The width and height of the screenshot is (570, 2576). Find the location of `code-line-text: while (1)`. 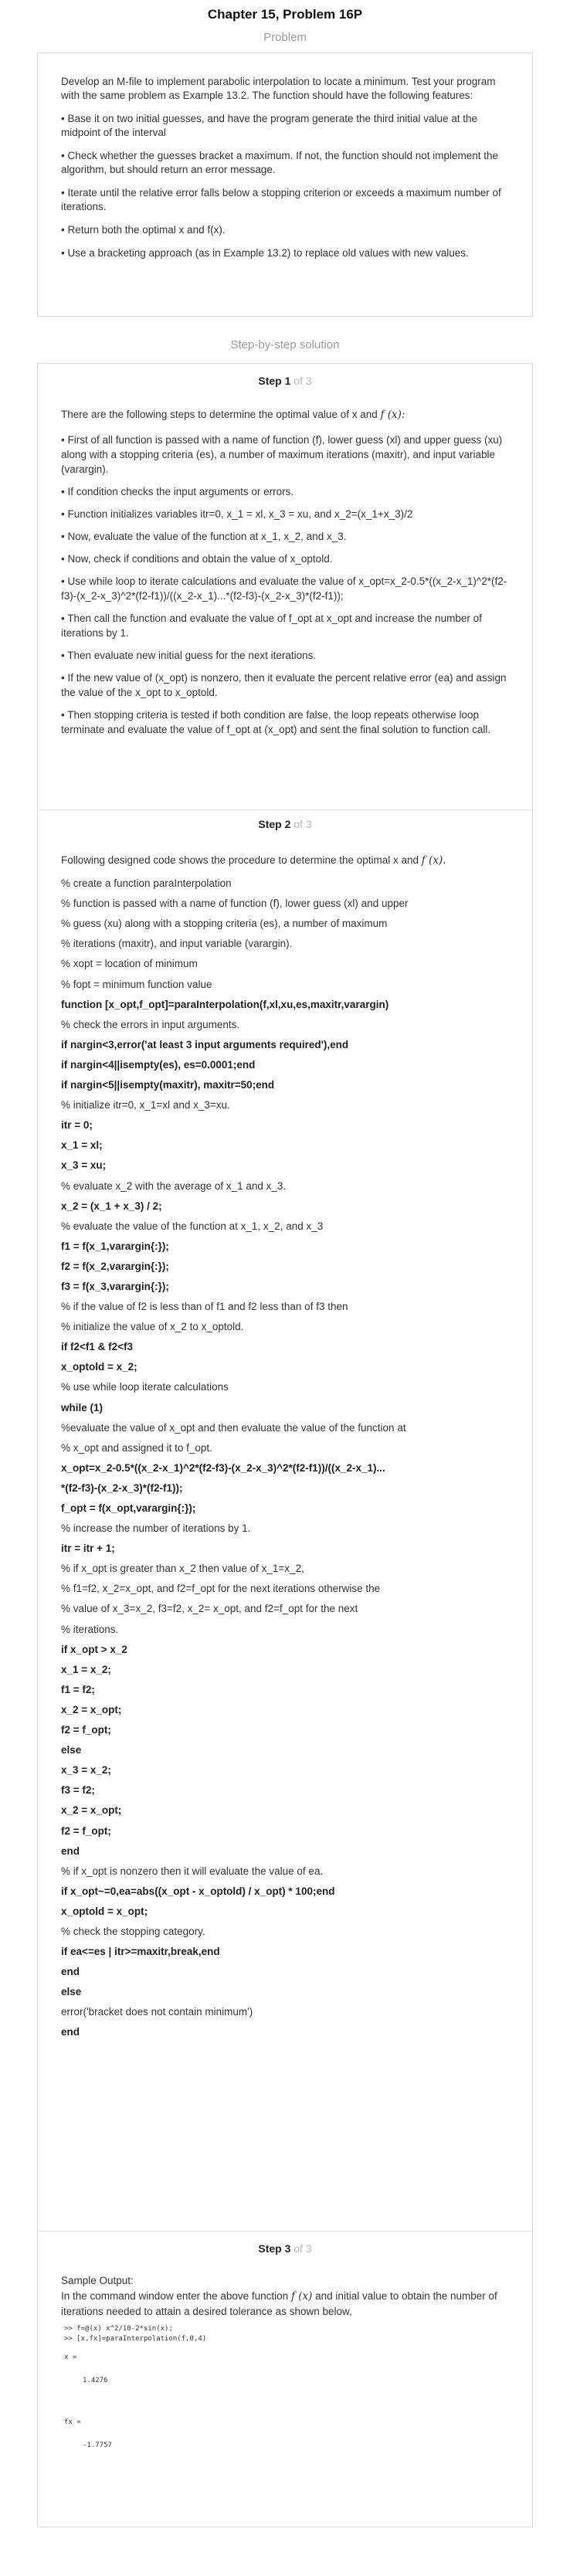

code-line-text: while (1) is located at coordinates (82, 1407).